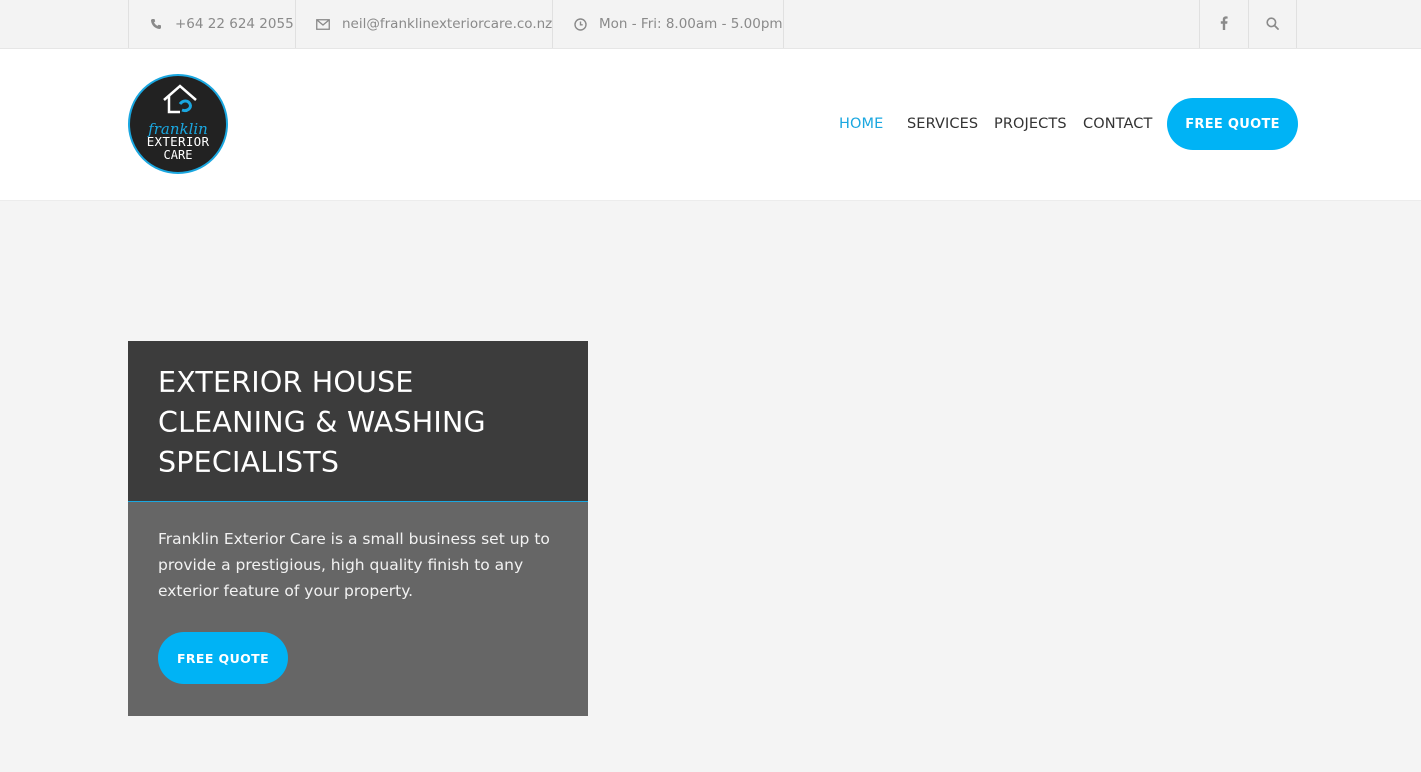 The image size is (1421, 772). Describe the element at coordinates (223, 658) in the screenshot. I see `hero-free-quote-button: FREE QUOTE` at that location.